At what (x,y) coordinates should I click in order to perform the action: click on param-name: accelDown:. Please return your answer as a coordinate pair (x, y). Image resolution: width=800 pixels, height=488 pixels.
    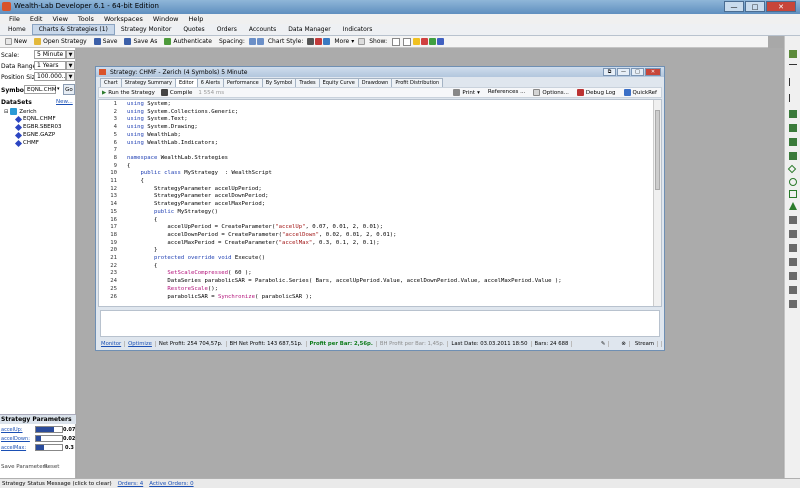
    Looking at the image, I should click on (15, 439).